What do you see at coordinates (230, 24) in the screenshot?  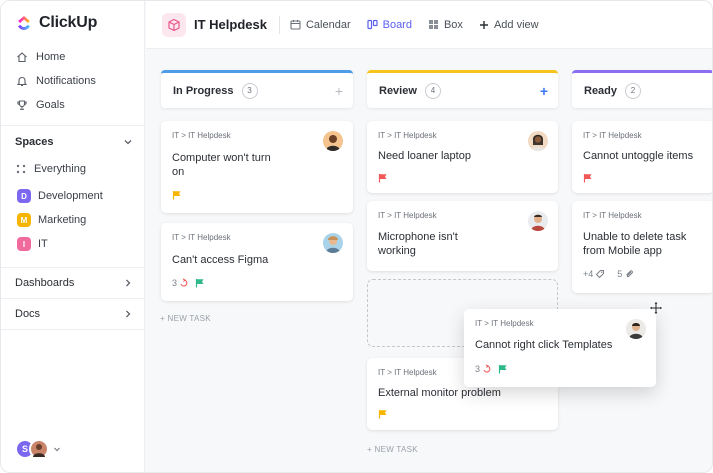 I see `page-title: IT Helpdesk` at bounding box center [230, 24].